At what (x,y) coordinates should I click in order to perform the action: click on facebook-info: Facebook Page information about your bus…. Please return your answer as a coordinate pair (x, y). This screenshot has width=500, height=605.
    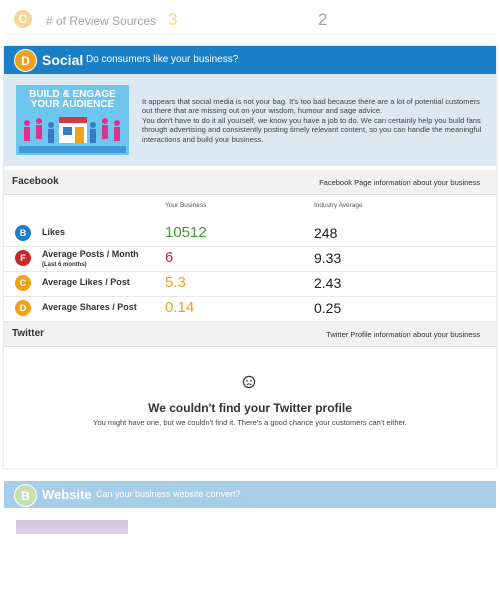
    Looking at the image, I should click on (399, 182).